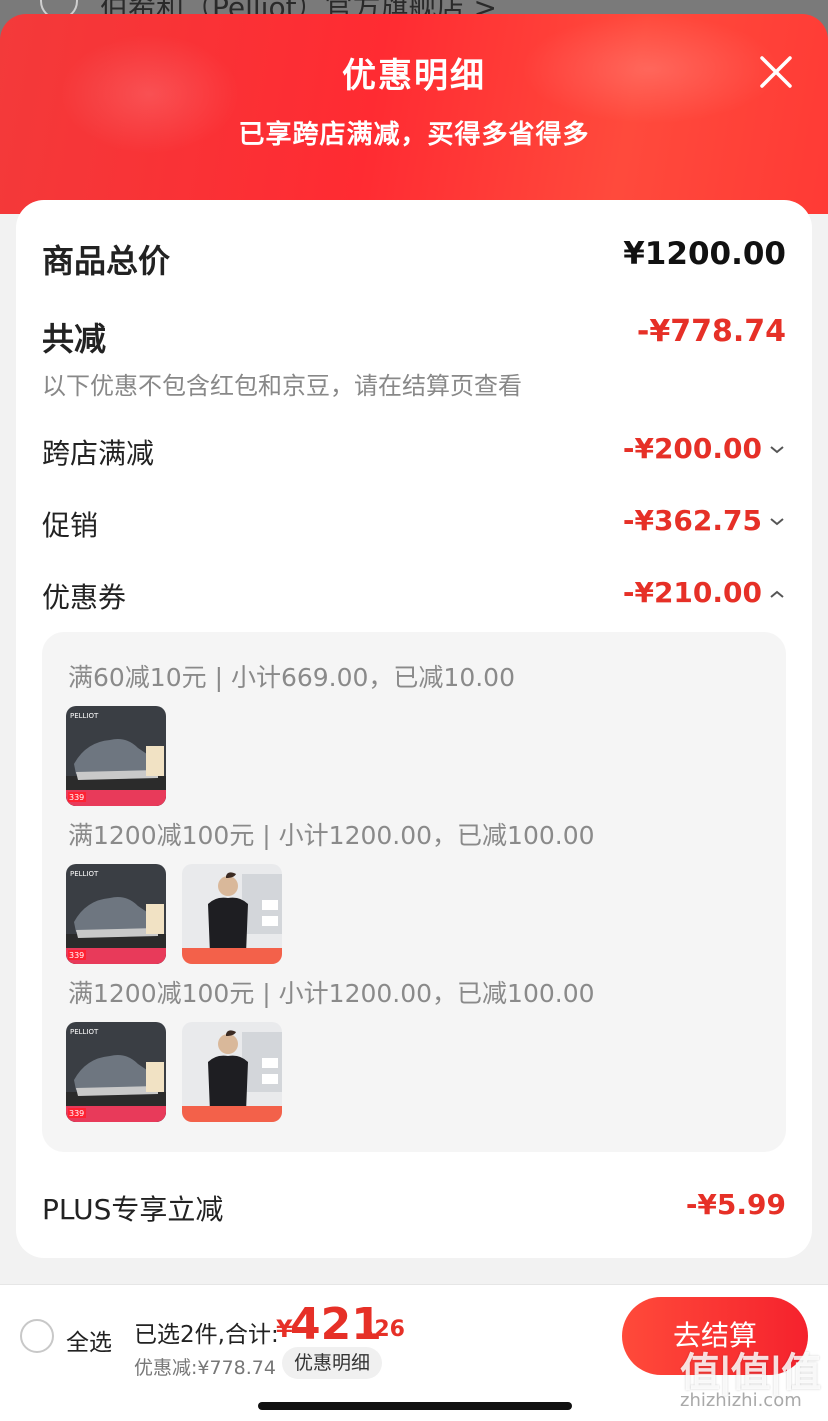 The width and height of the screenshot is (828, 1421). Describe the element at coordinates (89, 1340) in the screenshot. I see `select-all-label: 全选` at that location.